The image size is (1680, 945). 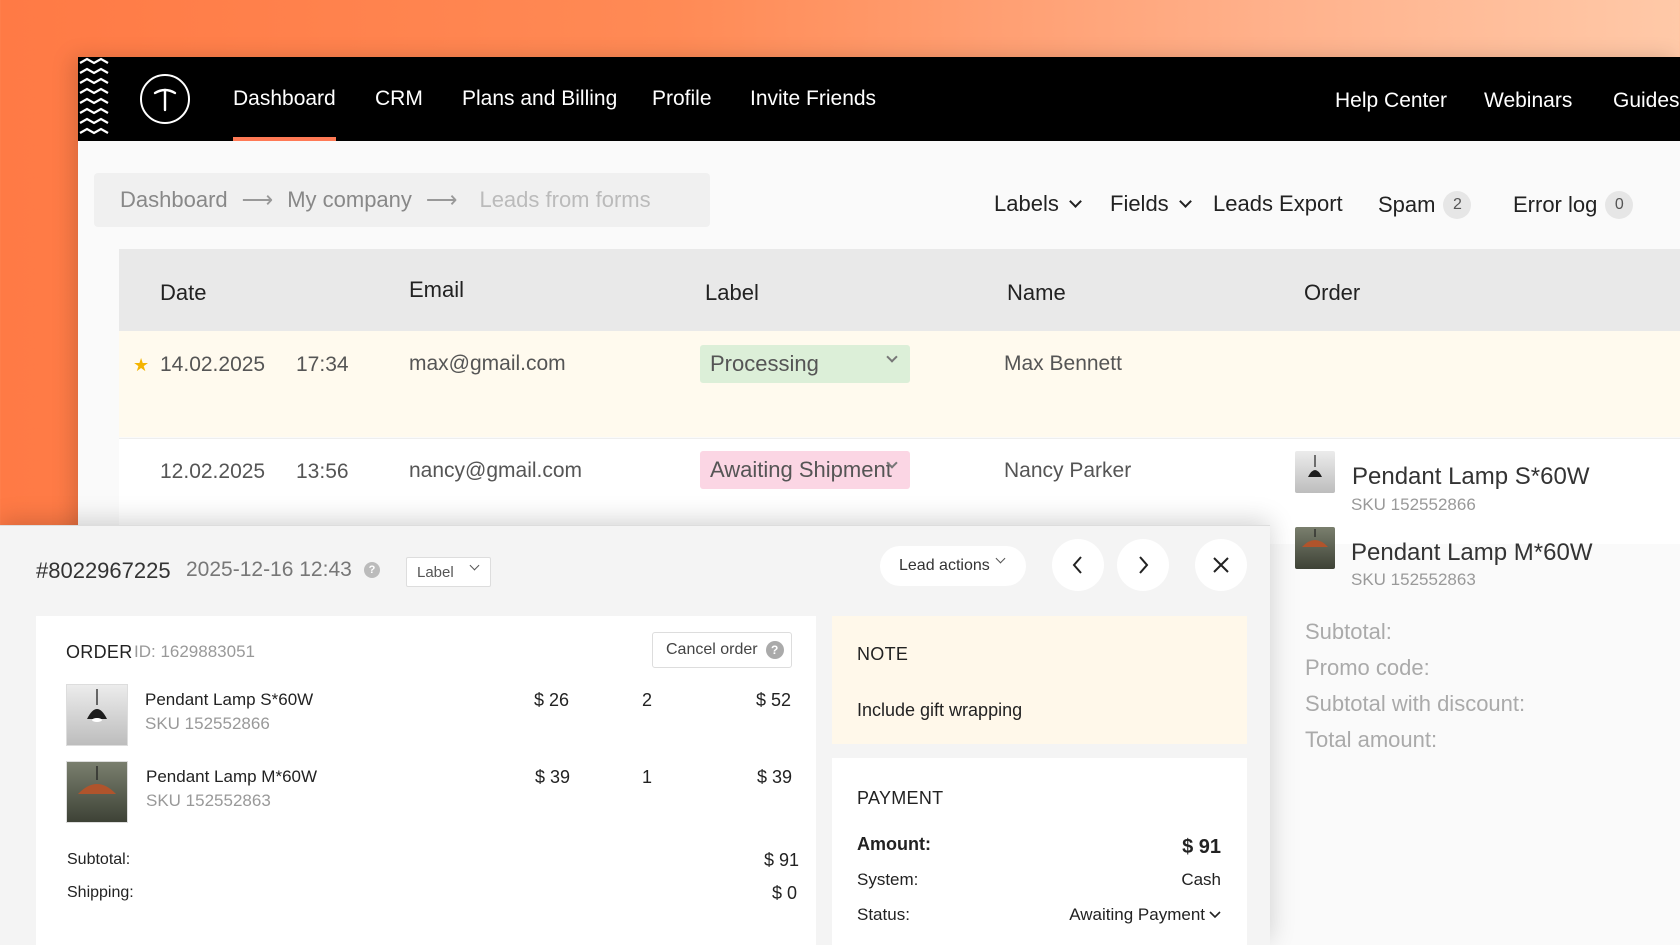 I want to click on labels-label: Labels, so click(x=1026, y=203).